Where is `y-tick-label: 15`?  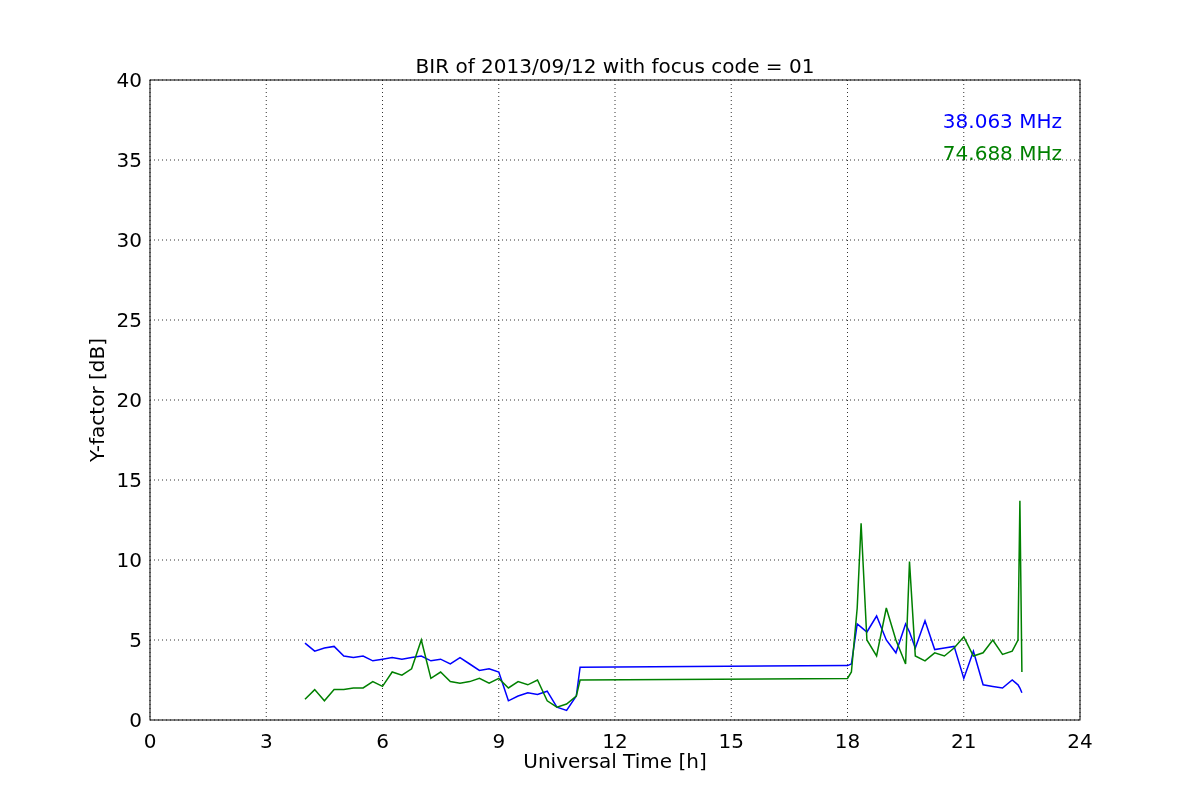
y-tick-label: 15 is located at coordinates (129, 480).